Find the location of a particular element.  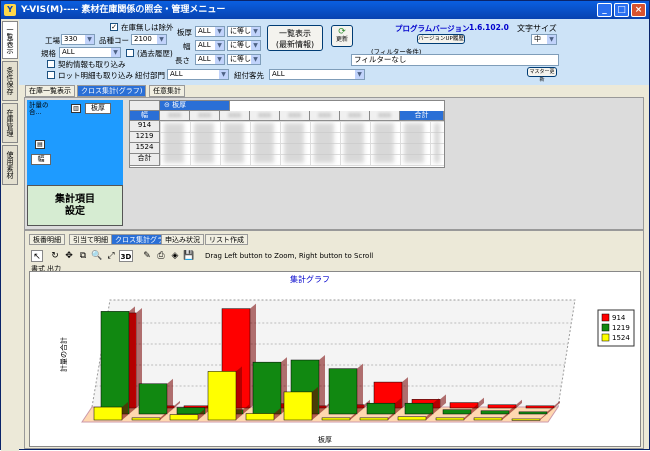

row-icon: ▤ is located at coordinates (40, 144).